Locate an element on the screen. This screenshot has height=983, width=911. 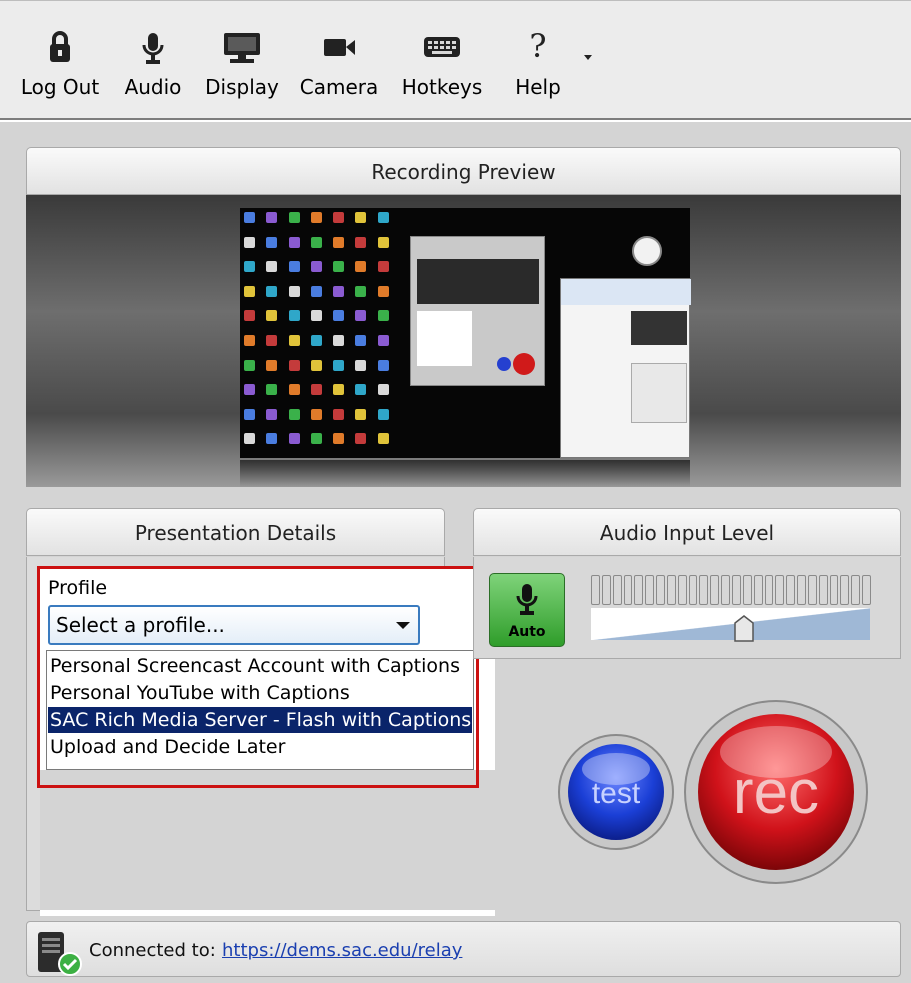
audio-level-meter is located at coordinates (731, 590).